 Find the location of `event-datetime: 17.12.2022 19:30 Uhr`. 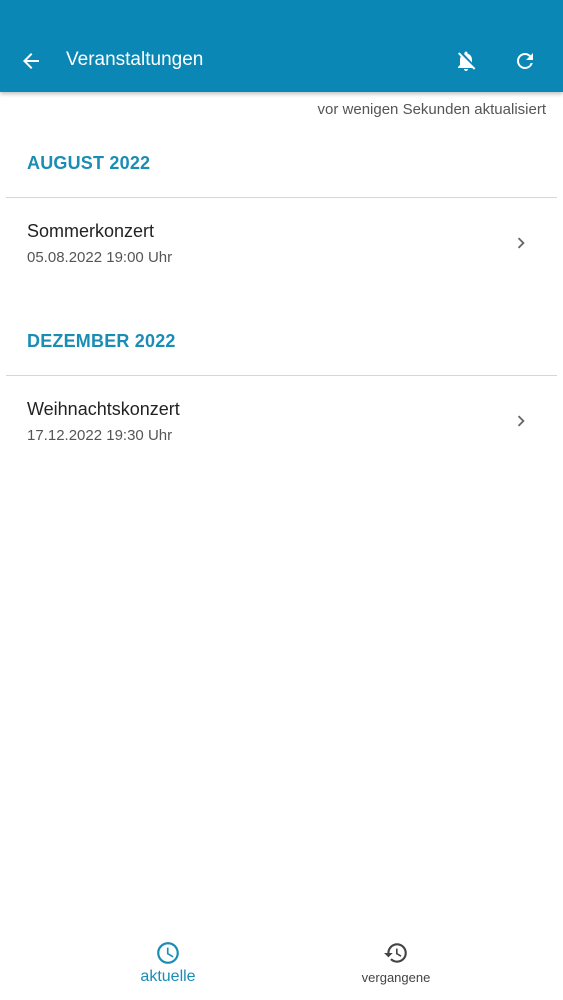

event-datetime: 17.12.2022 19:30 Uhr is located at coordinates (100, 435).